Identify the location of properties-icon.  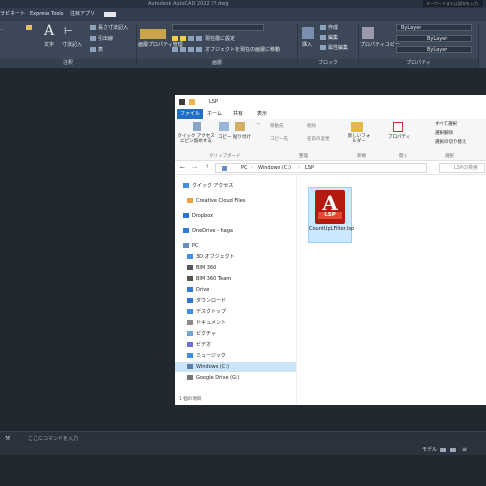
(398, 127).